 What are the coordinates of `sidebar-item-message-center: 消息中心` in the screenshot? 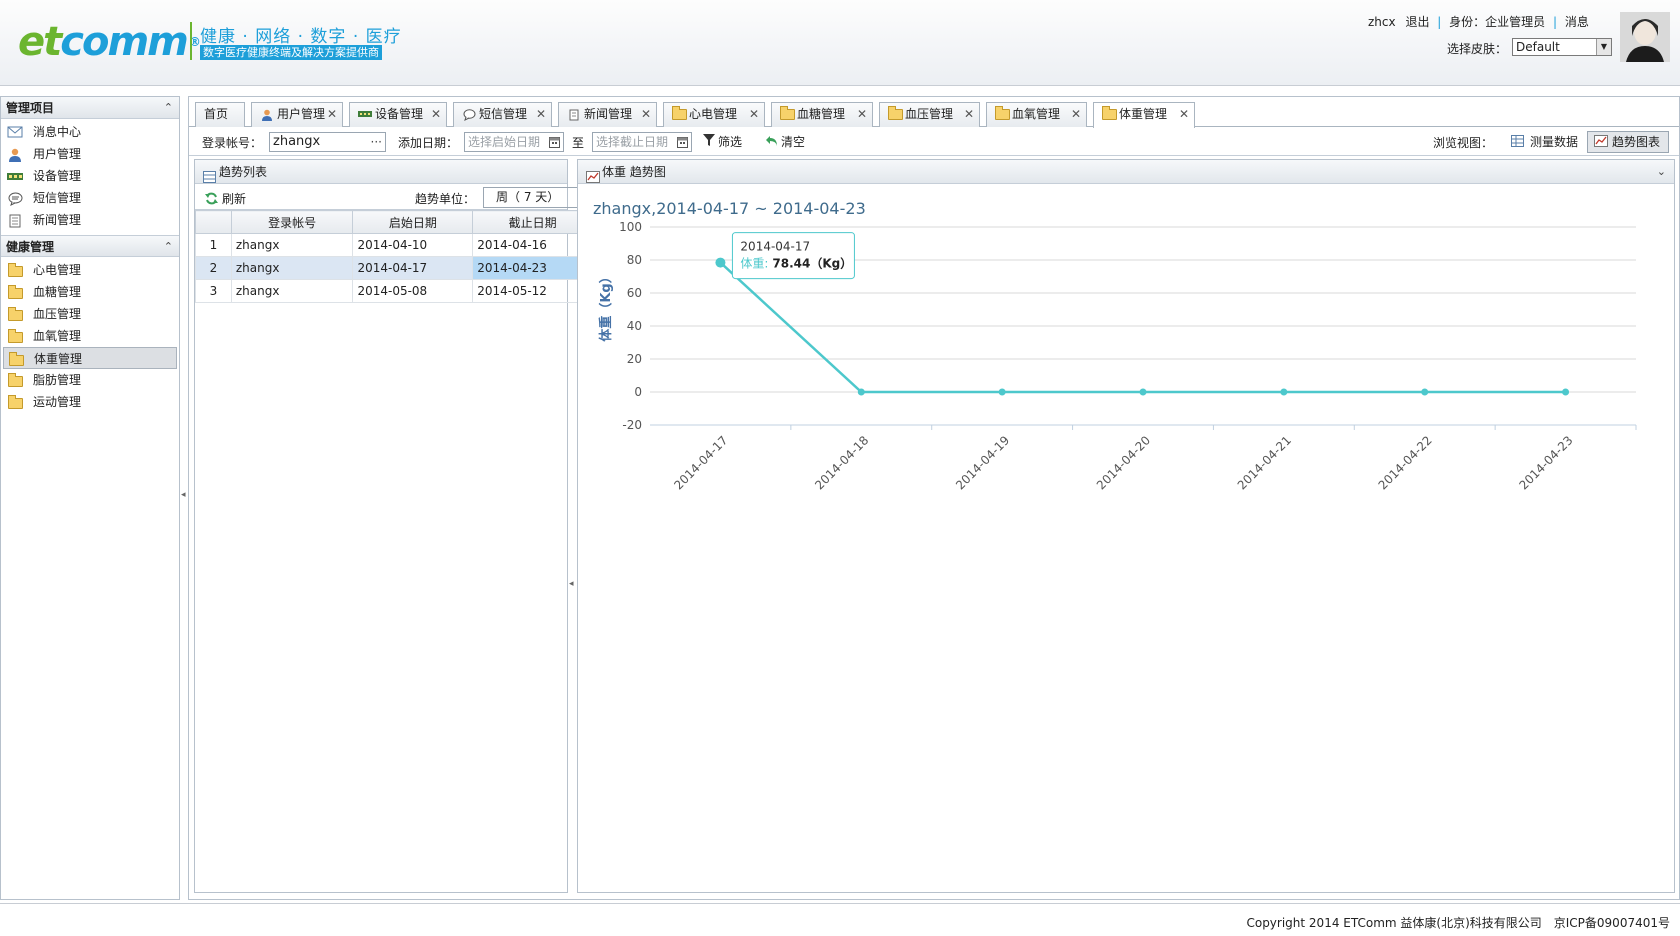 It's located at (90, 132).